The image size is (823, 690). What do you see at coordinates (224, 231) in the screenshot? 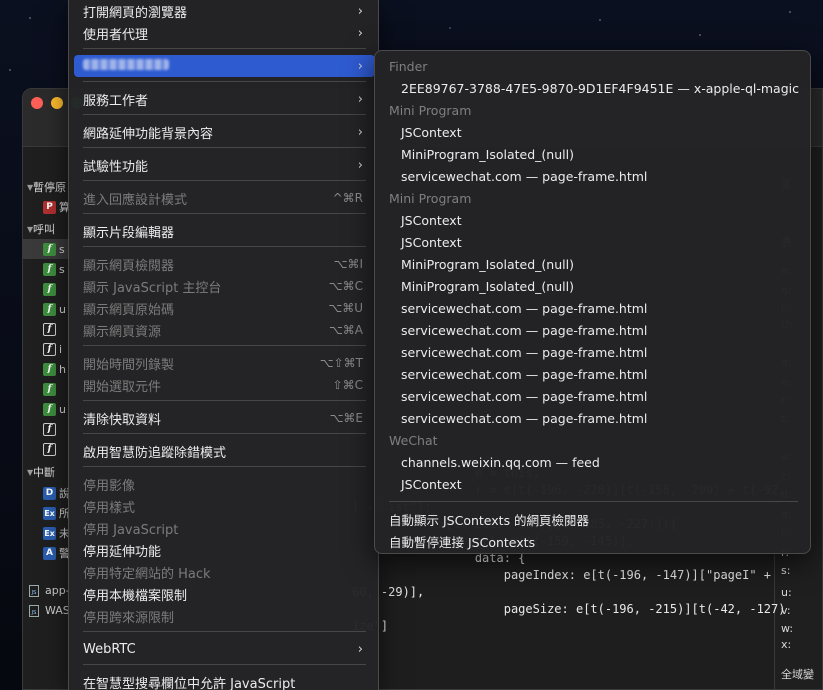
I see `menu-item: 顯示片段編輯器` at bounding box center [224, 231].